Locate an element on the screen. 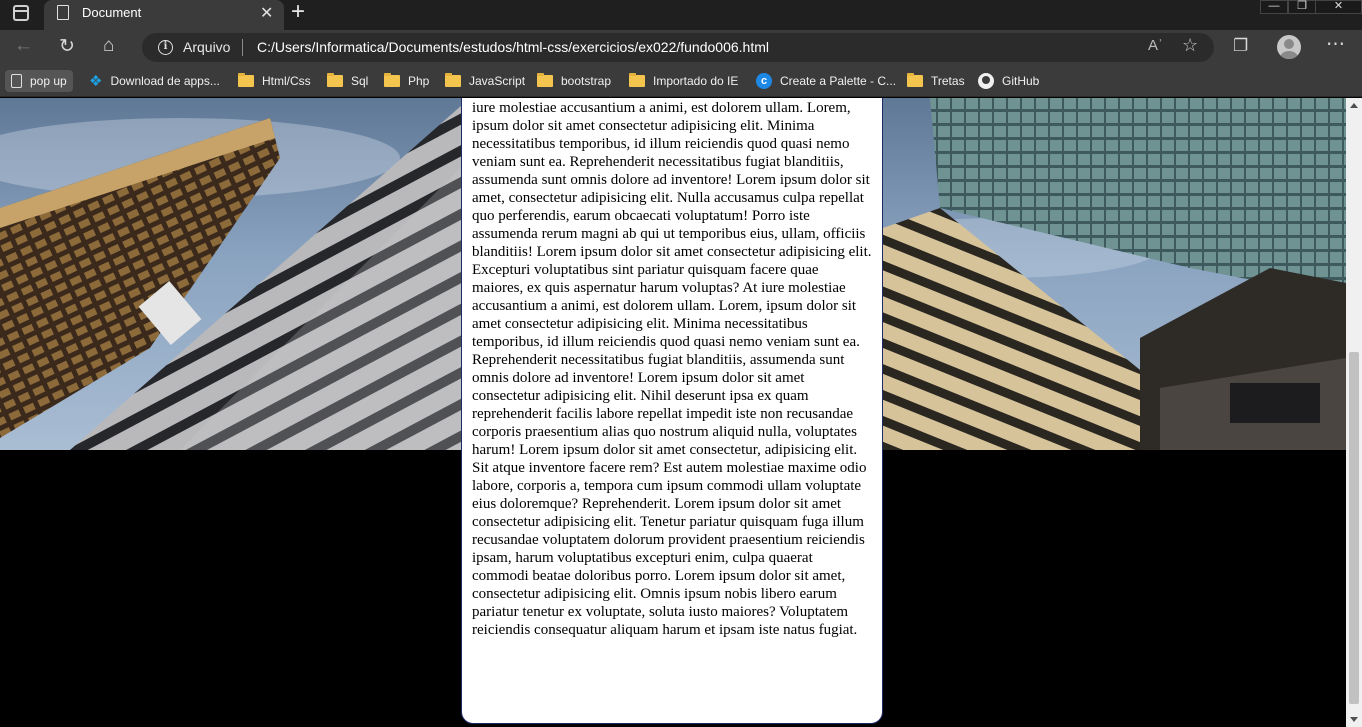 The width and height of the screenshot is (1362, 727). bookmark-sql: Sql is located at coordinates (347, 81).